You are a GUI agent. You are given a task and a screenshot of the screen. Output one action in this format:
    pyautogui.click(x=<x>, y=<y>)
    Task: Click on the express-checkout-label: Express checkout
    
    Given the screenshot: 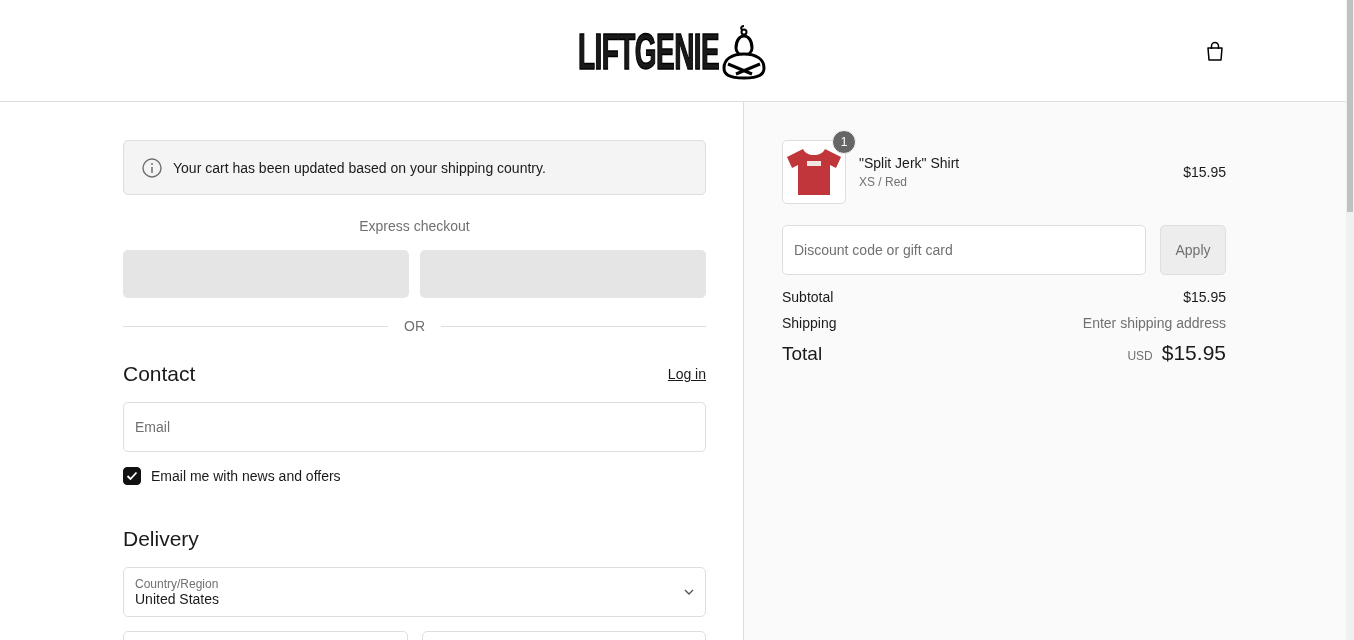 What is the action you would take?
    pyautogui.click(x=414, y=226)
    